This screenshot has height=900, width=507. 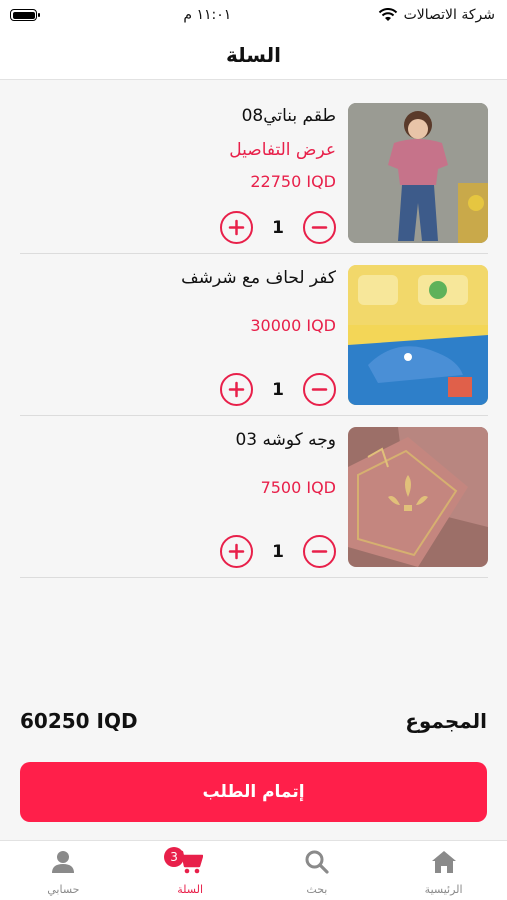 What do you see at coordinates (317, 862) in the screenshot?
I see `search-icon` at bounding box center [317, 862].